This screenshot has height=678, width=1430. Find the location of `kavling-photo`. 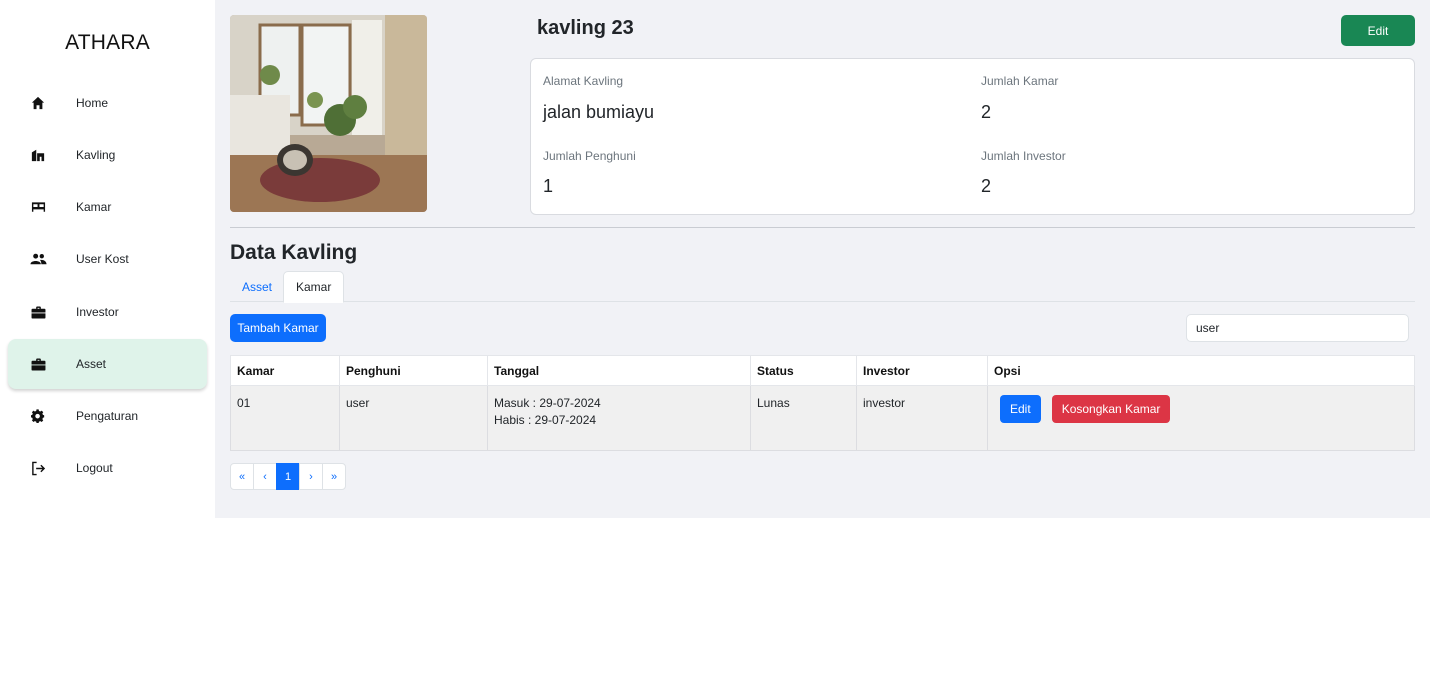

kavling-photo is located at coordinates (328, 113).